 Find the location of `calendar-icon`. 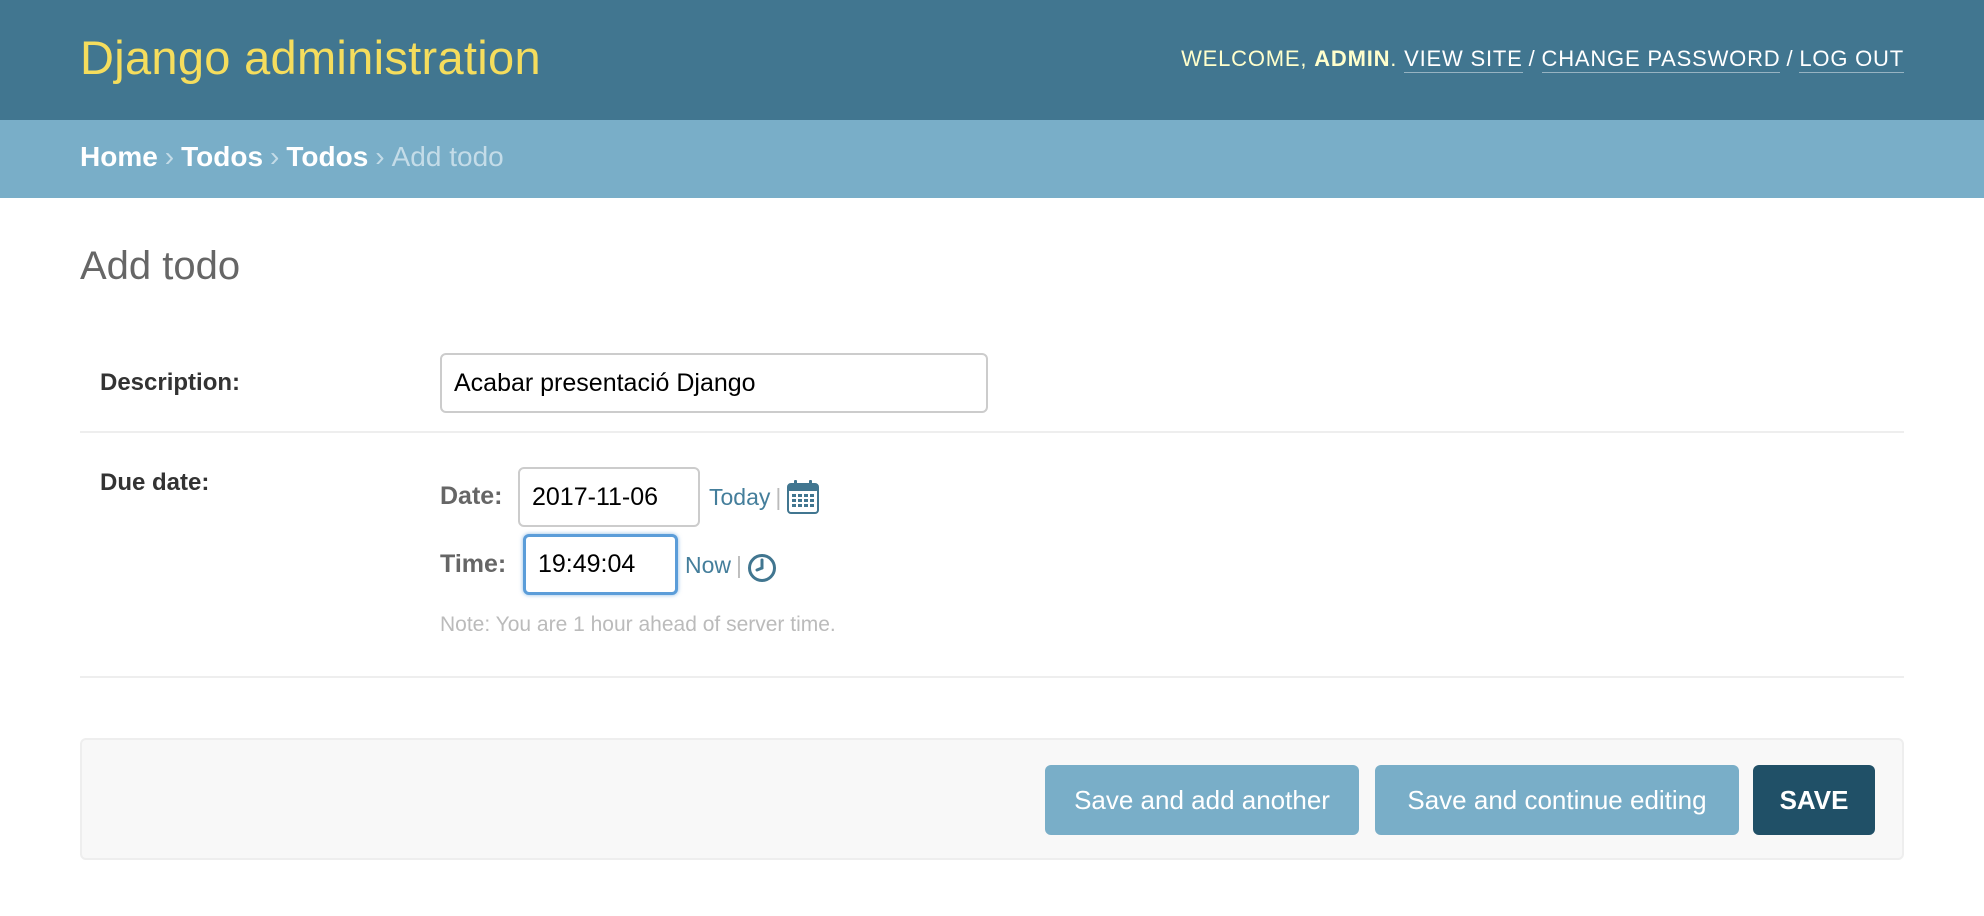

calendar-icon is located at coordinates (803, 497).